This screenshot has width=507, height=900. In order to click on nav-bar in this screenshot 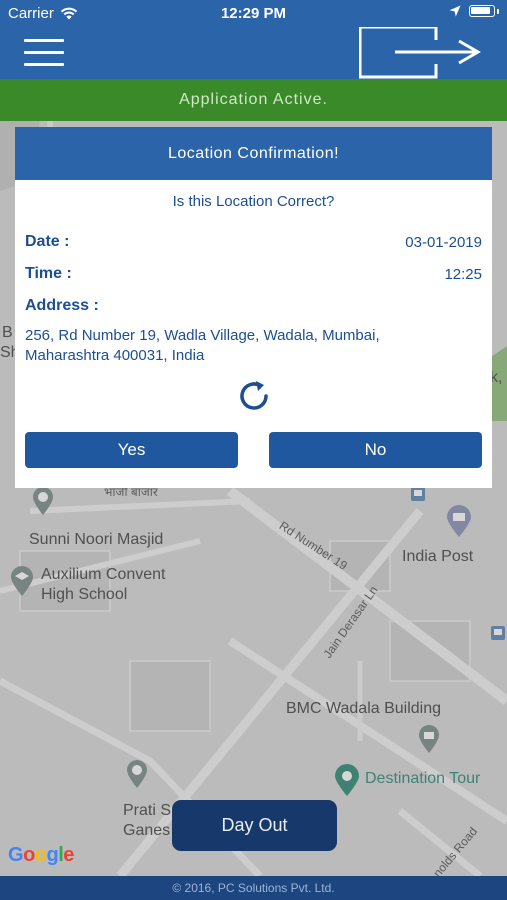, I will do `click(253, 53)`.